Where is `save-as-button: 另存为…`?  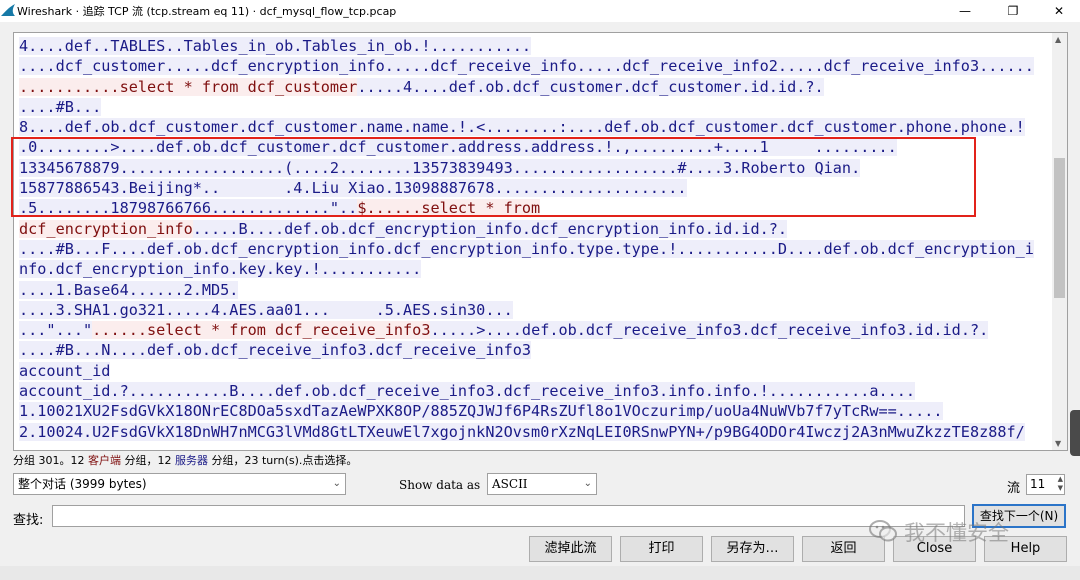 save-as-button: 另存为… is located at coordinates (752, 549).